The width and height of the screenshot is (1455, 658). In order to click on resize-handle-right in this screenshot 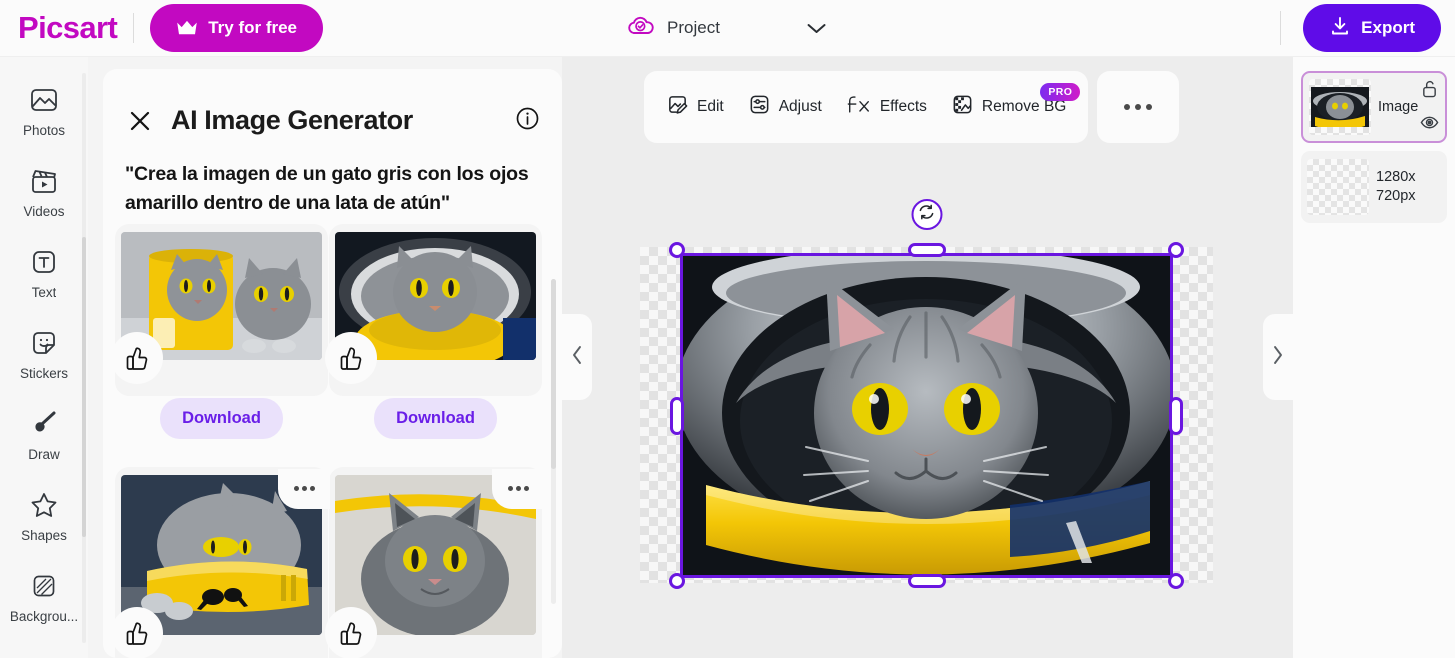, I will do `click(1176, 415)`.